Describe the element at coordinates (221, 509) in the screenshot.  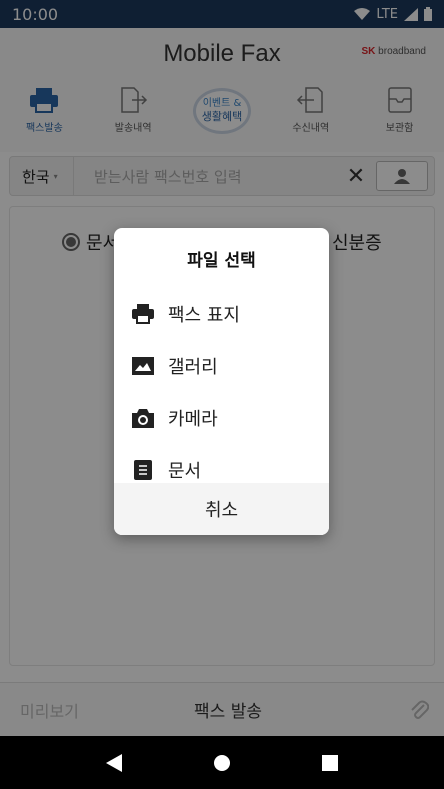
I see `cancel-button: 취소` at that location.